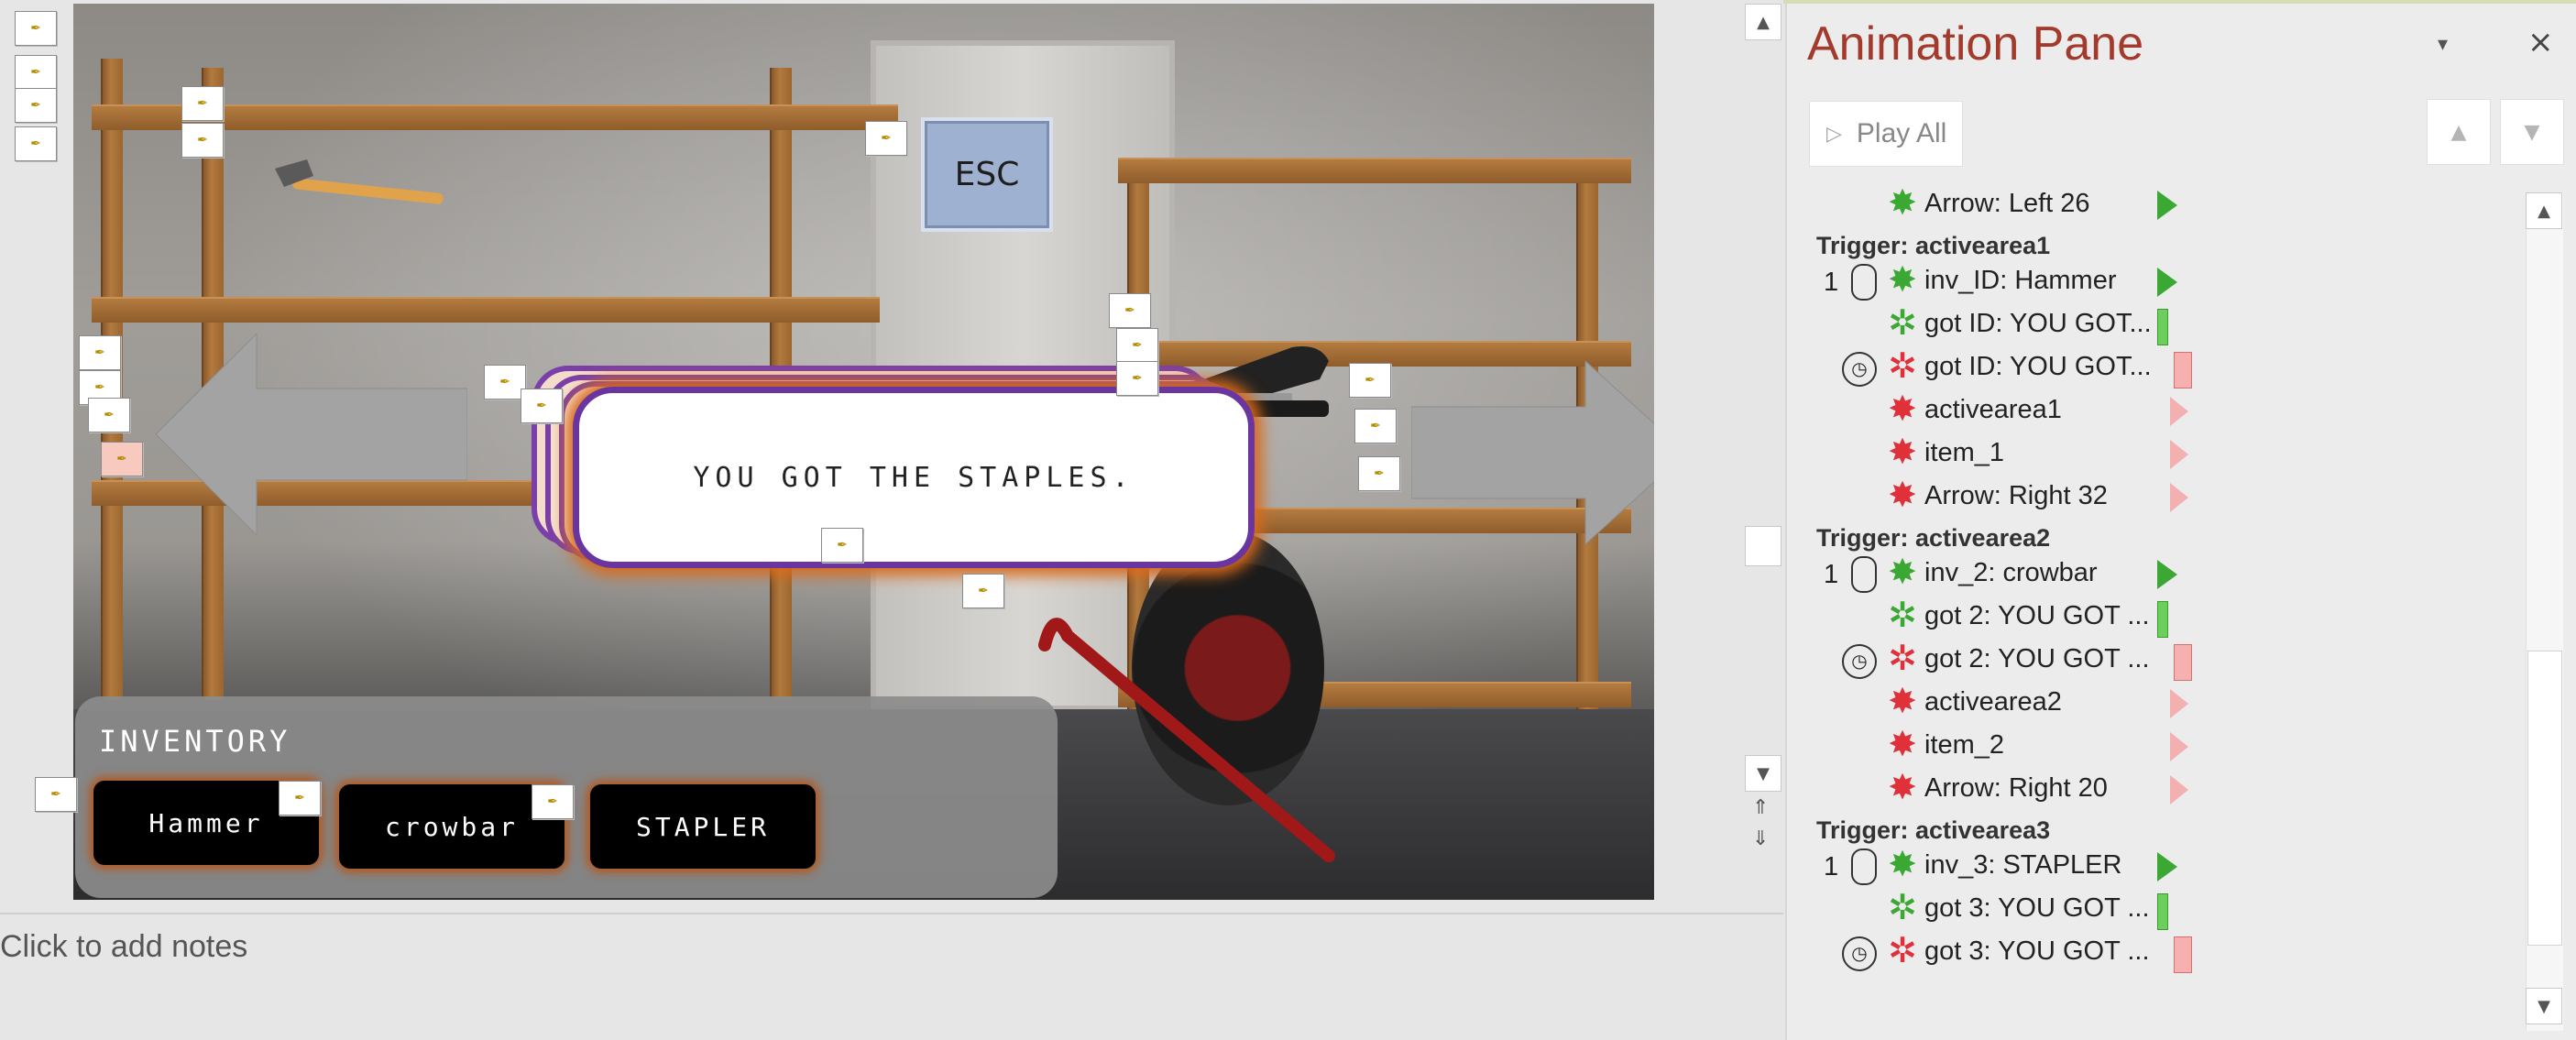 The height and width of the screenshot is (1040, 2576). I want to click on move-down-button: ▼, so click(2532, 132).